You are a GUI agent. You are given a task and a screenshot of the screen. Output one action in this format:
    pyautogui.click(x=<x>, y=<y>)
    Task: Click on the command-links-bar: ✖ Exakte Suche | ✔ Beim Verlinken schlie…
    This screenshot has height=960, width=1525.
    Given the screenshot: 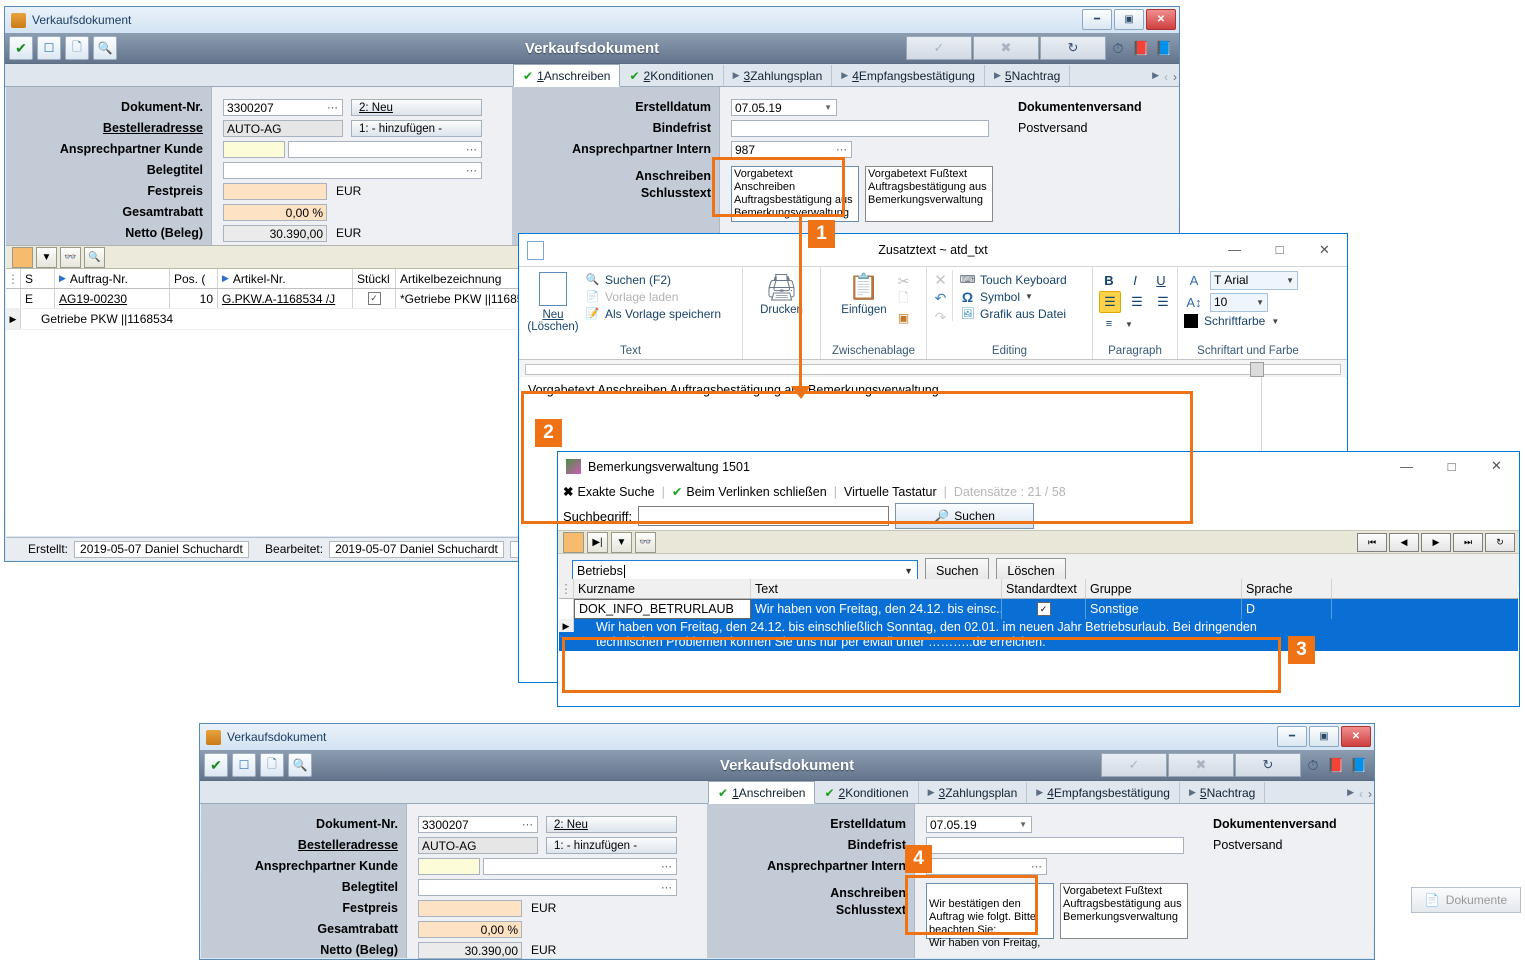 What is the action you would take?
    pyautogui.click(x=1038, y=491)
    